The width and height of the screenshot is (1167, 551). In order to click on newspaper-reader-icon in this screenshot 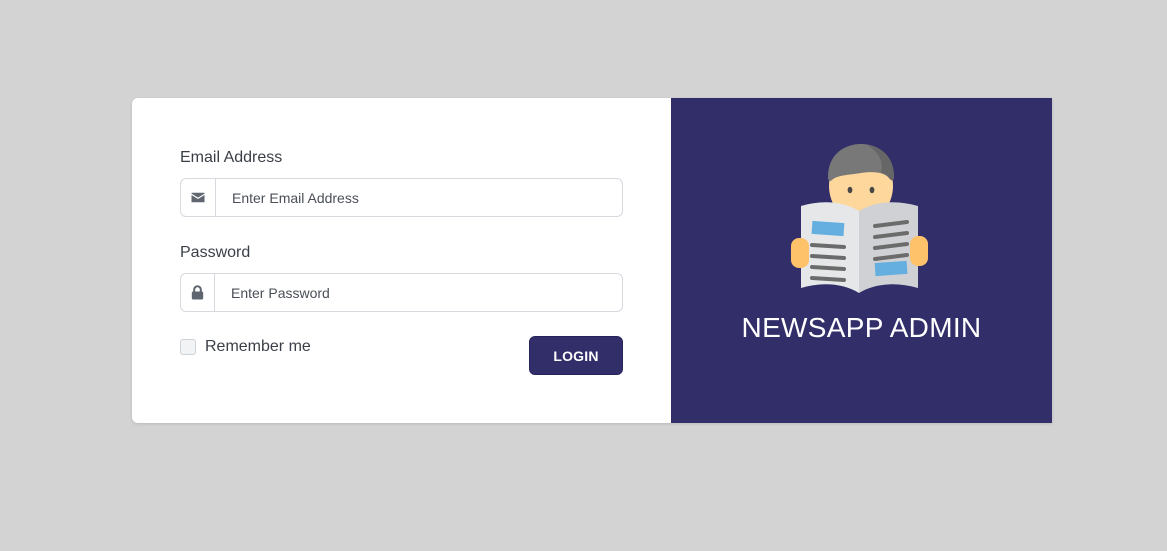, I will do `click(859, 218)`.